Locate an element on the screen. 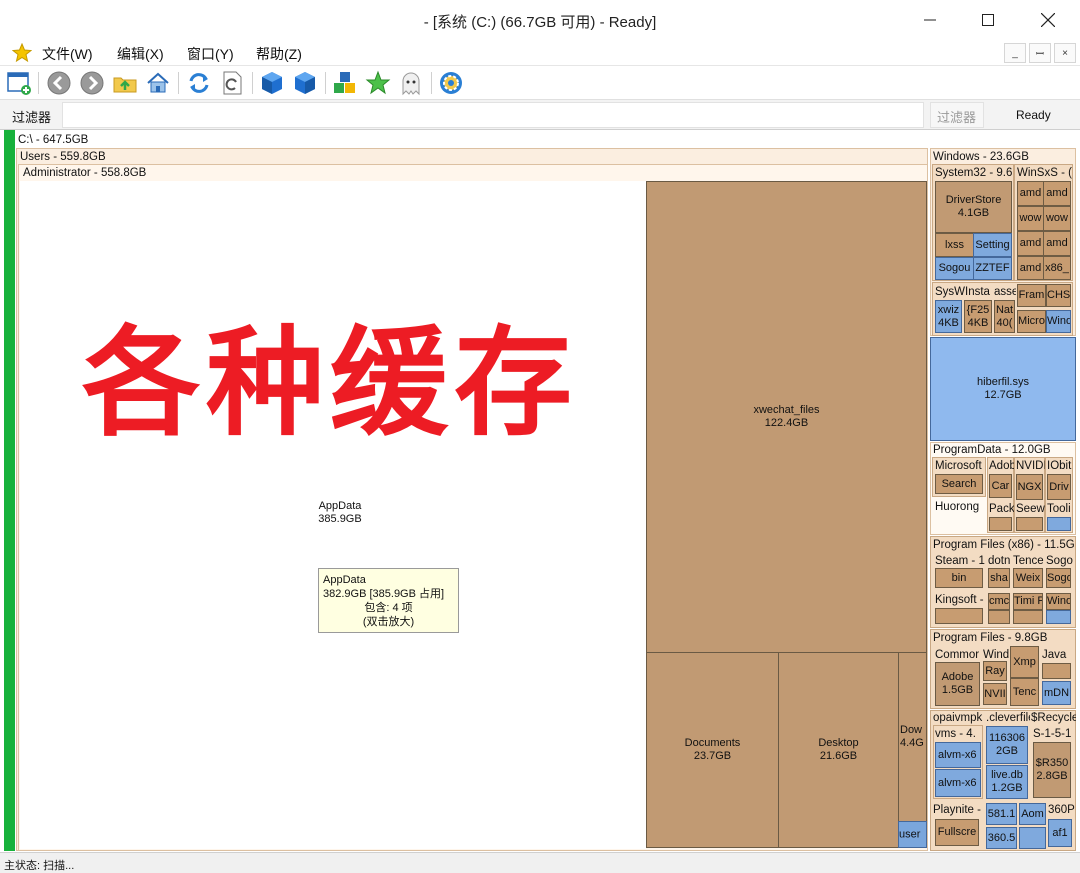 Image resolution: width=1080 pixels, height=873 pixels. pd-search-block: Search is located at coordinates (959, 484).